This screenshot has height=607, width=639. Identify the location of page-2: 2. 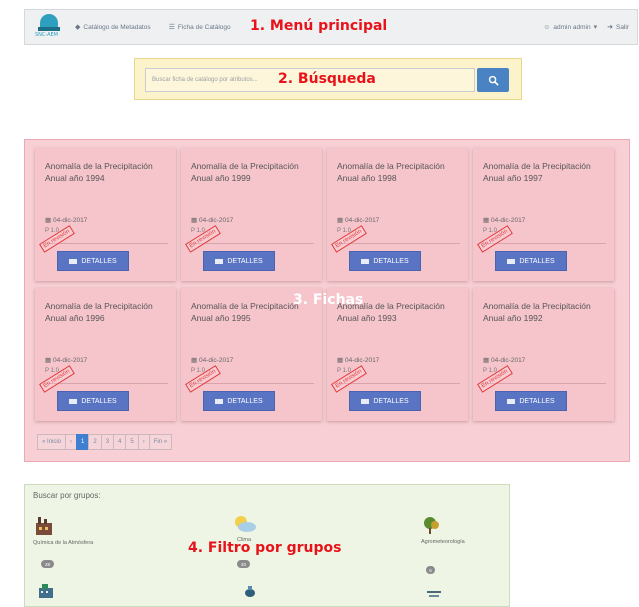
(95, 442).